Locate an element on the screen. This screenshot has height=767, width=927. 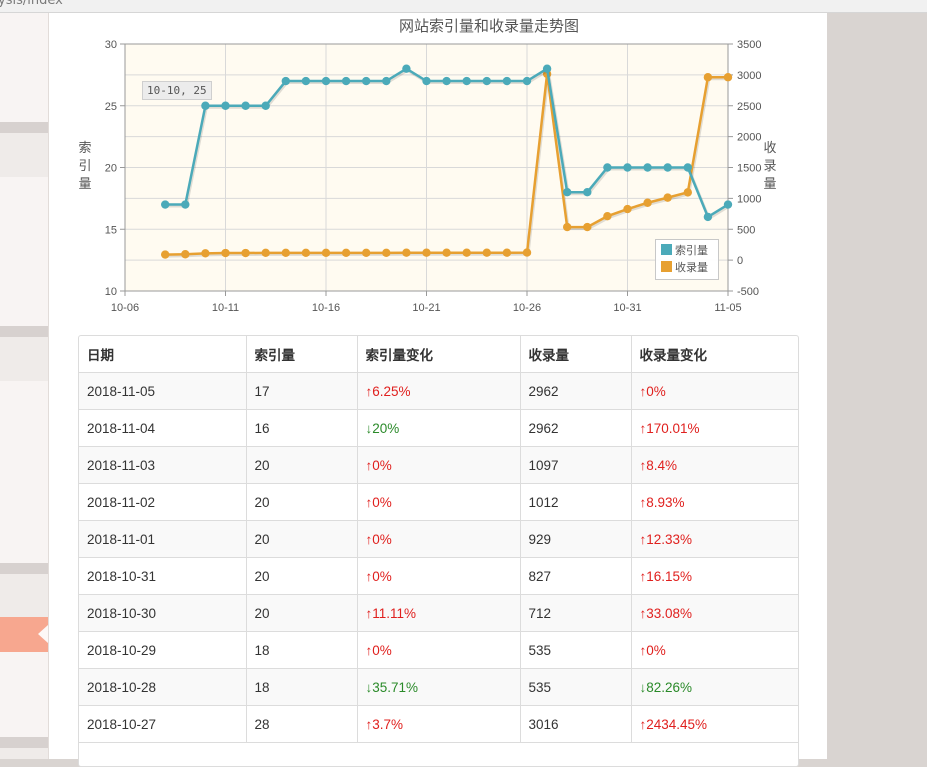
date-cell: 2018-10-27 is located at coordinates (163, 724).